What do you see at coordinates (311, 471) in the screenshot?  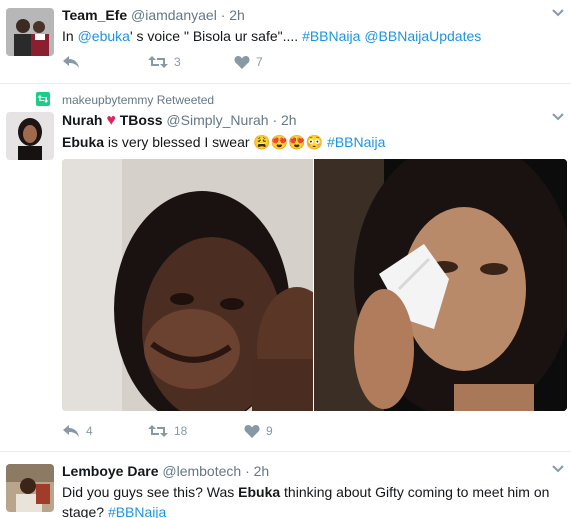 I see `tweet-header: Lemboye Dare @lembotech · 2h` at bounding box center [311, 471].